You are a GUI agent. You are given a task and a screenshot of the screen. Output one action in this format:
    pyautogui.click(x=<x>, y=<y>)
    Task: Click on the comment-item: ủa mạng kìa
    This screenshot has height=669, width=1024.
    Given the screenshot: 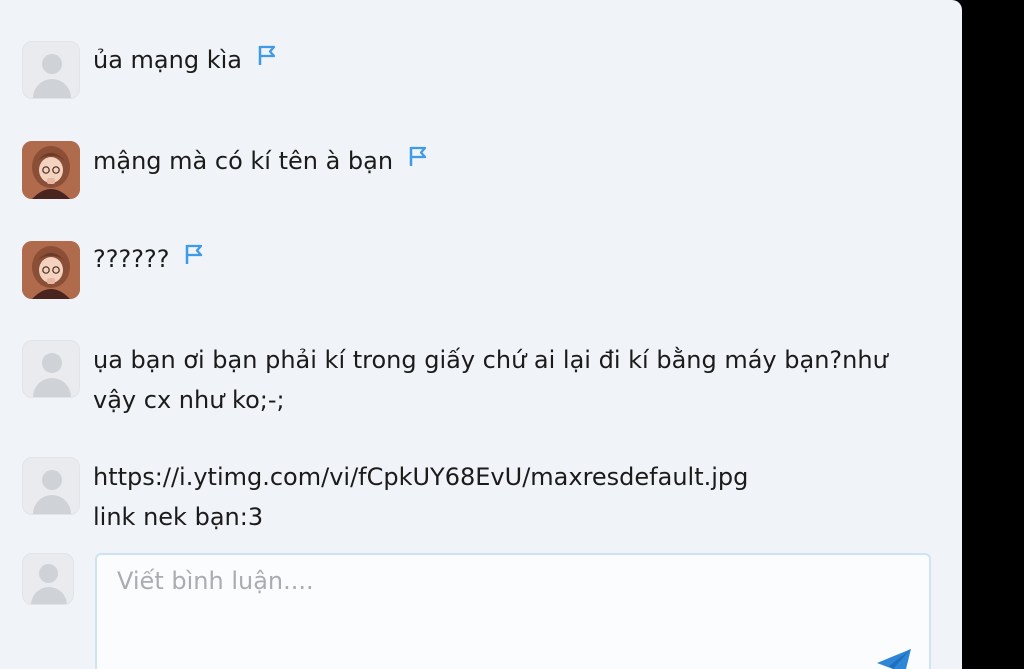 What is the action you would take?
    pyautogui.click(x=150, y=70)
    